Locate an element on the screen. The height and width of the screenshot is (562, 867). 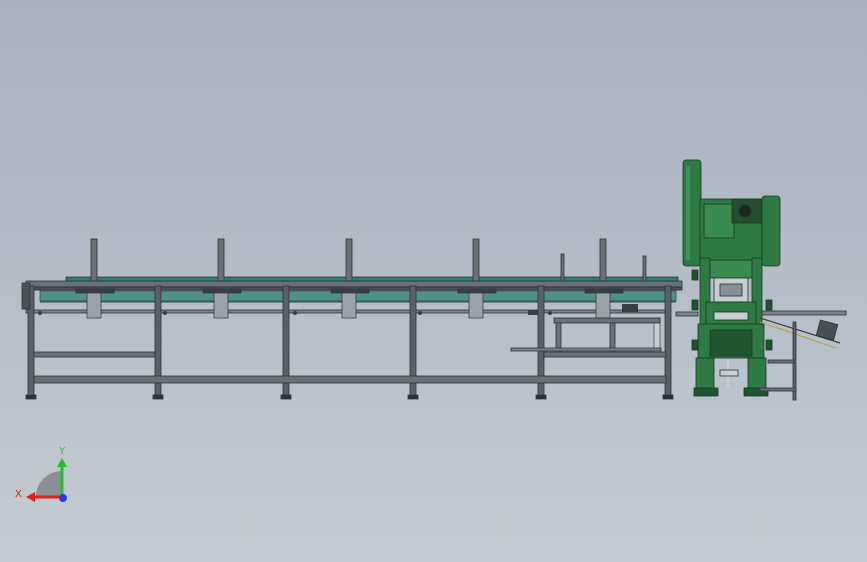
conveyor-top-rail is located at coordinates (354, 284).